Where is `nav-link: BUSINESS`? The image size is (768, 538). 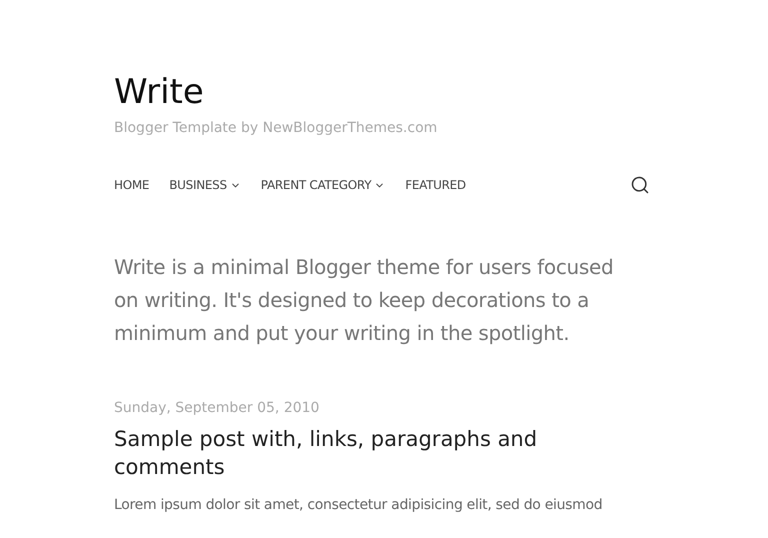
nav-link: BUSINESS is located at coordinates (205, 185).